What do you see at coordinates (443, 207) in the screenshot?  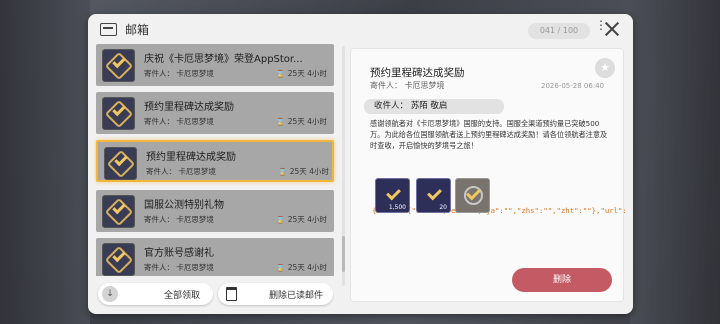 I see `reward-qty: 20` at bounding box center [443, 207].